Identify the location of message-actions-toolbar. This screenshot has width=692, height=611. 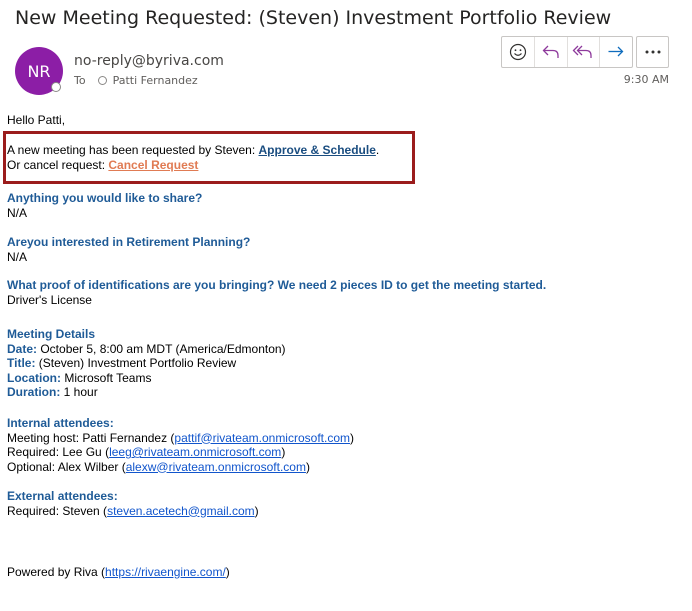
(567, 52).